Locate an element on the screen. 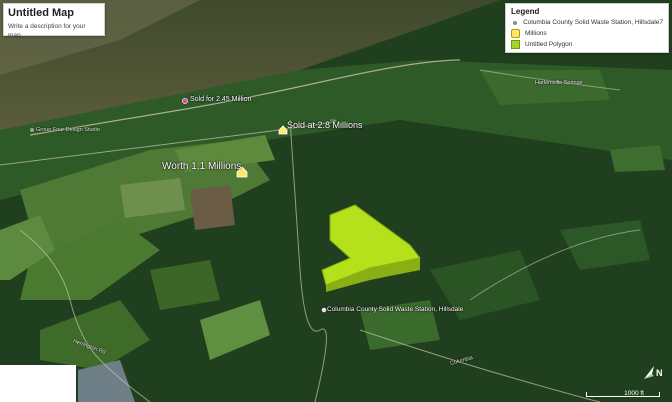  label-springs: Harlemville Springs is located at coordinates (559, 83).